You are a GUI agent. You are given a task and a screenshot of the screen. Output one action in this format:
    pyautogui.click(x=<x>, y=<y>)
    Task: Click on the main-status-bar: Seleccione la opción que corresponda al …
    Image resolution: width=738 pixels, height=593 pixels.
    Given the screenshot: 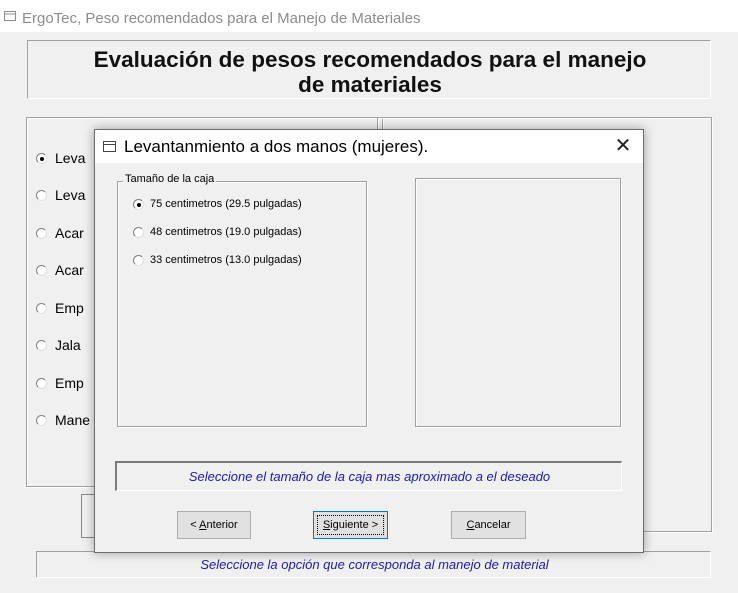 What is the action you would take?
    pyautogui.click(x=373, y=564)
    